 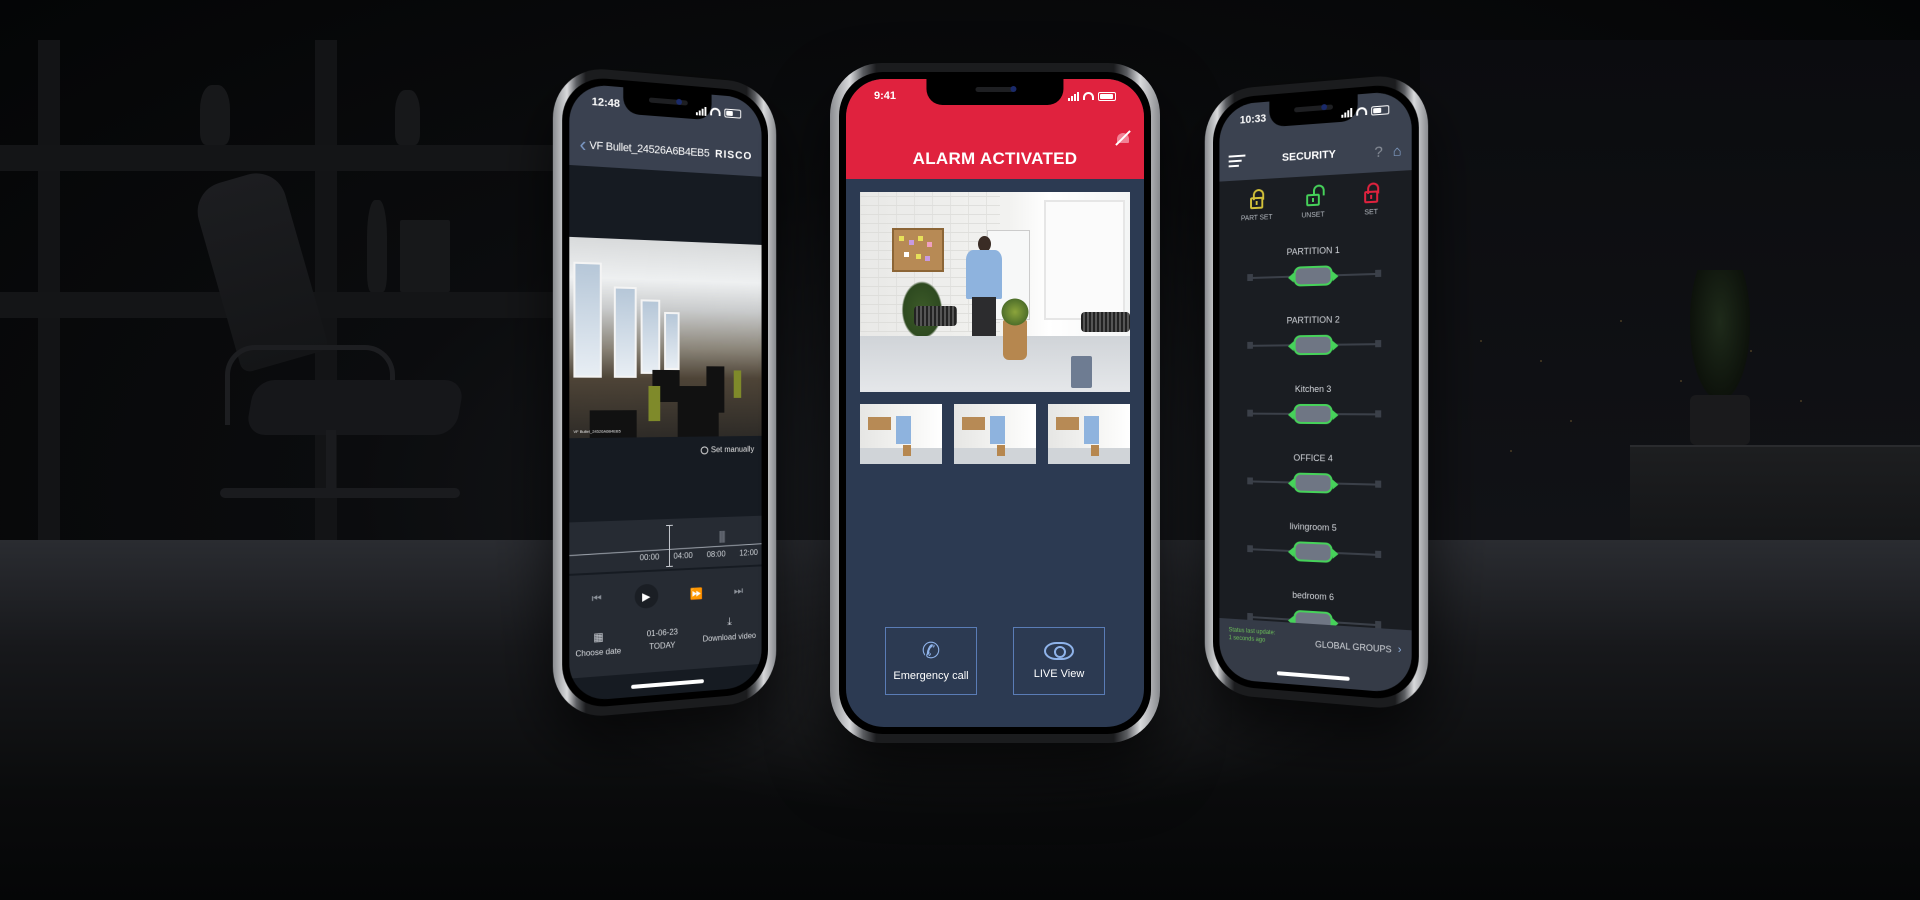 I want to click on partition-item: PARTITION 2, so click(x=1315, y=340).